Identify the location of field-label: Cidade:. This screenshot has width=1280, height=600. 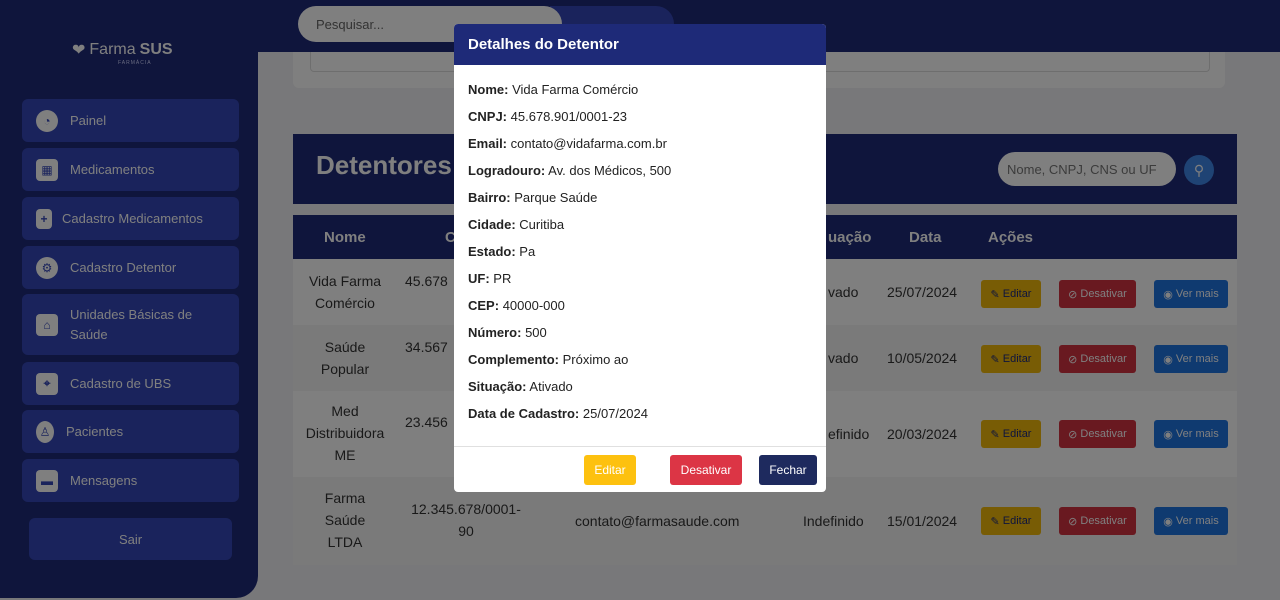
(492, 224).